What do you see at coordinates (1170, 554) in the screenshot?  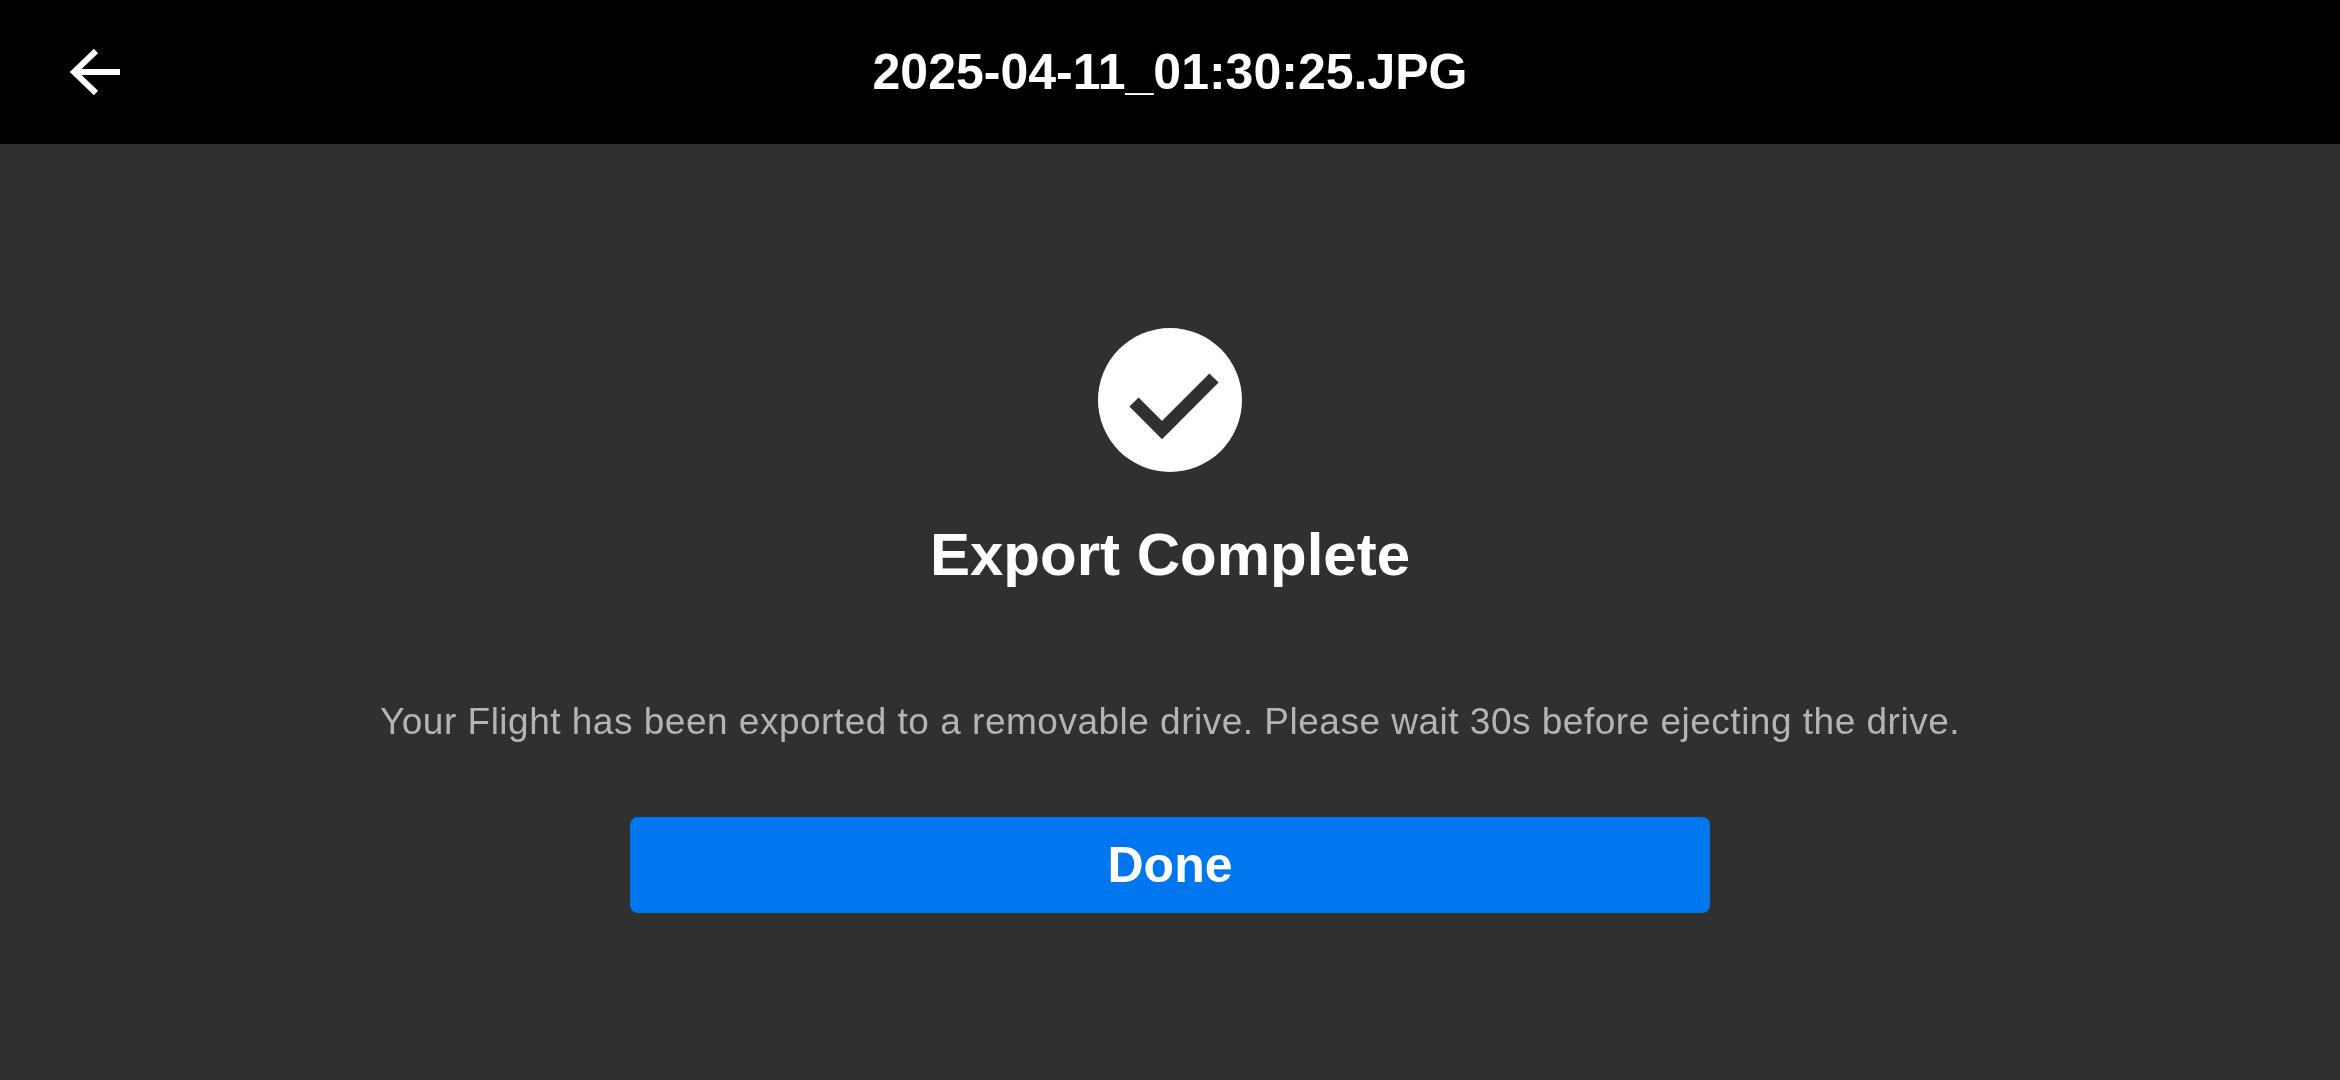 I see `status-title: Export Complete` at bounding box center [1170, 554].